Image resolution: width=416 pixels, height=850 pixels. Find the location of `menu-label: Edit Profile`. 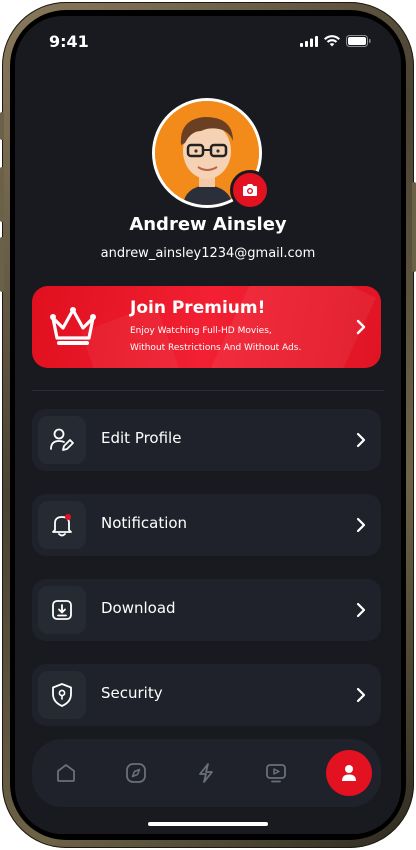

menu-label: Edit Profile is located at coordinates (141, 438).